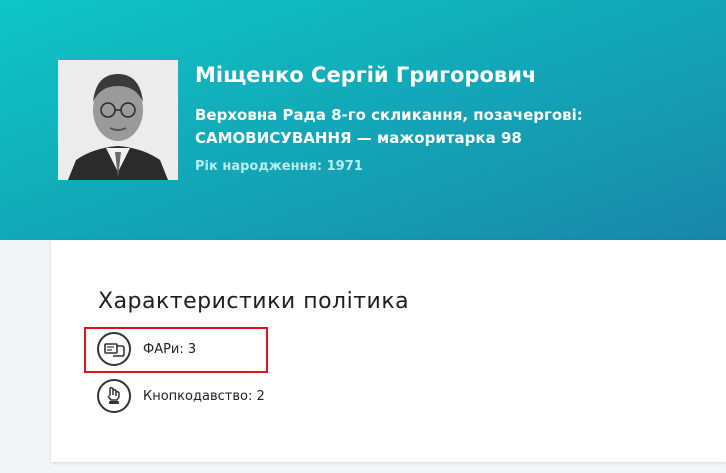 The height and width of the screenshot is (473, 726). I want to click on politician-name: Міщенко Сергій Григорович, so click(366, 75).